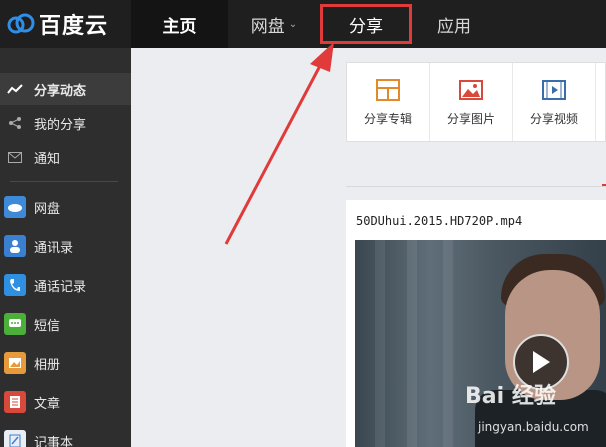  I want to click on watermark-brand: Bai 经验, so click(510, 396).